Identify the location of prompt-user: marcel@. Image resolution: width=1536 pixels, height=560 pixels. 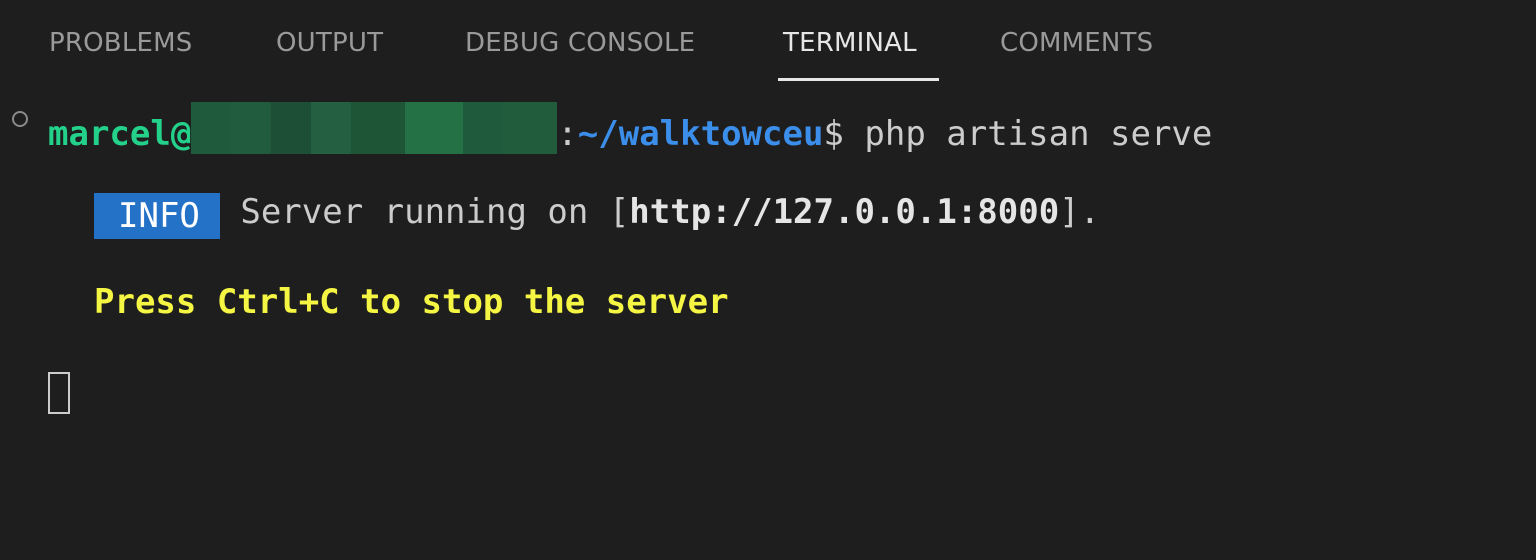
(120, 134).